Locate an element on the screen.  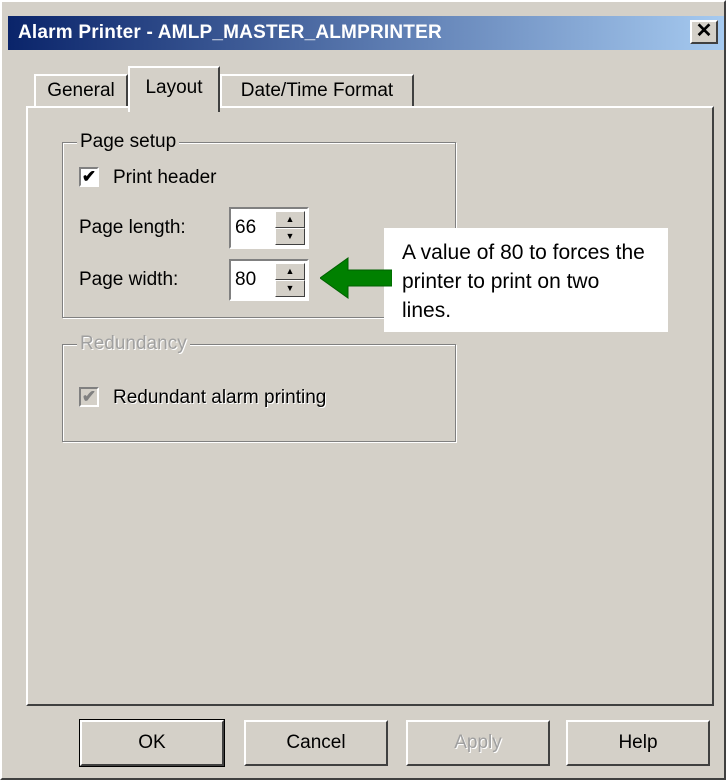
title-bar: Alarm Printer - AMLP_MASTER_ALMPRINTER ✕ is located at coordinates (366, 33).